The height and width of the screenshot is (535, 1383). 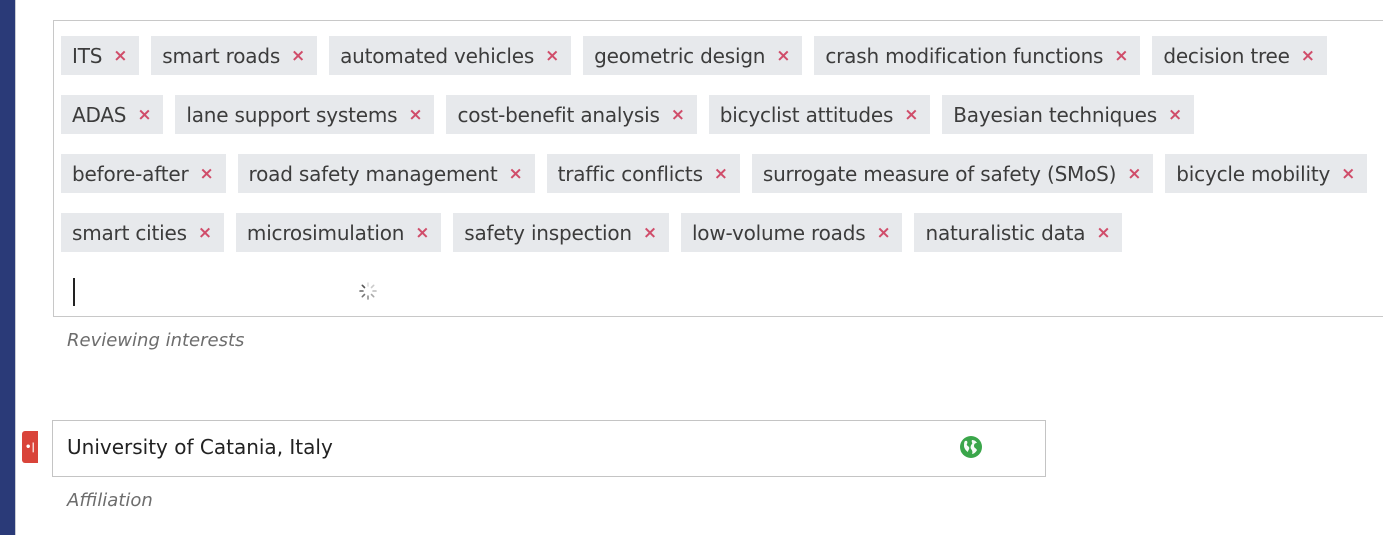 I want to click on tag-chip: cost-benefit analysis ×, so click(x=571, y=114).